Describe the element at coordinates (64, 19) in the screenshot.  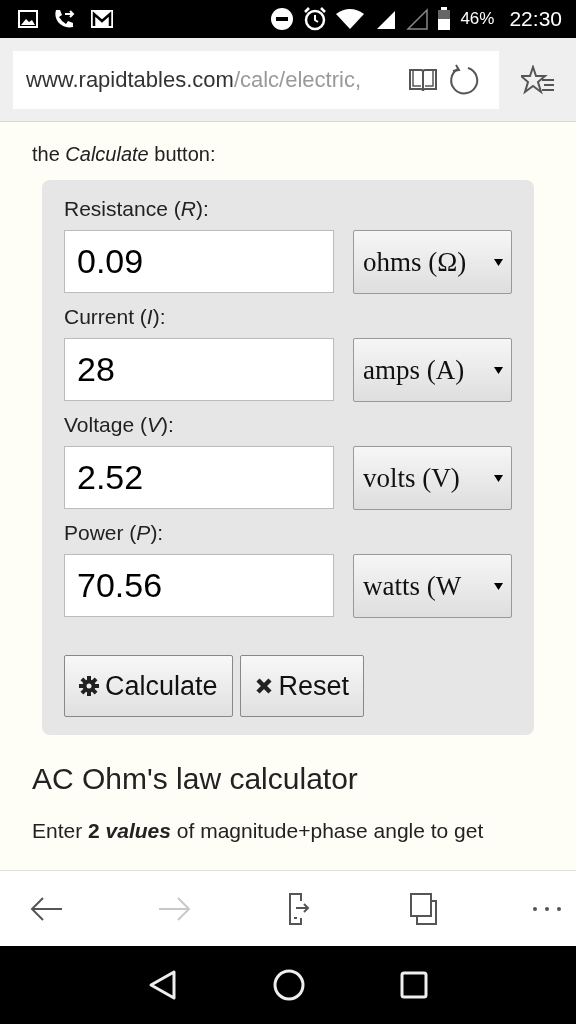
I see `phone-icon` at that location.